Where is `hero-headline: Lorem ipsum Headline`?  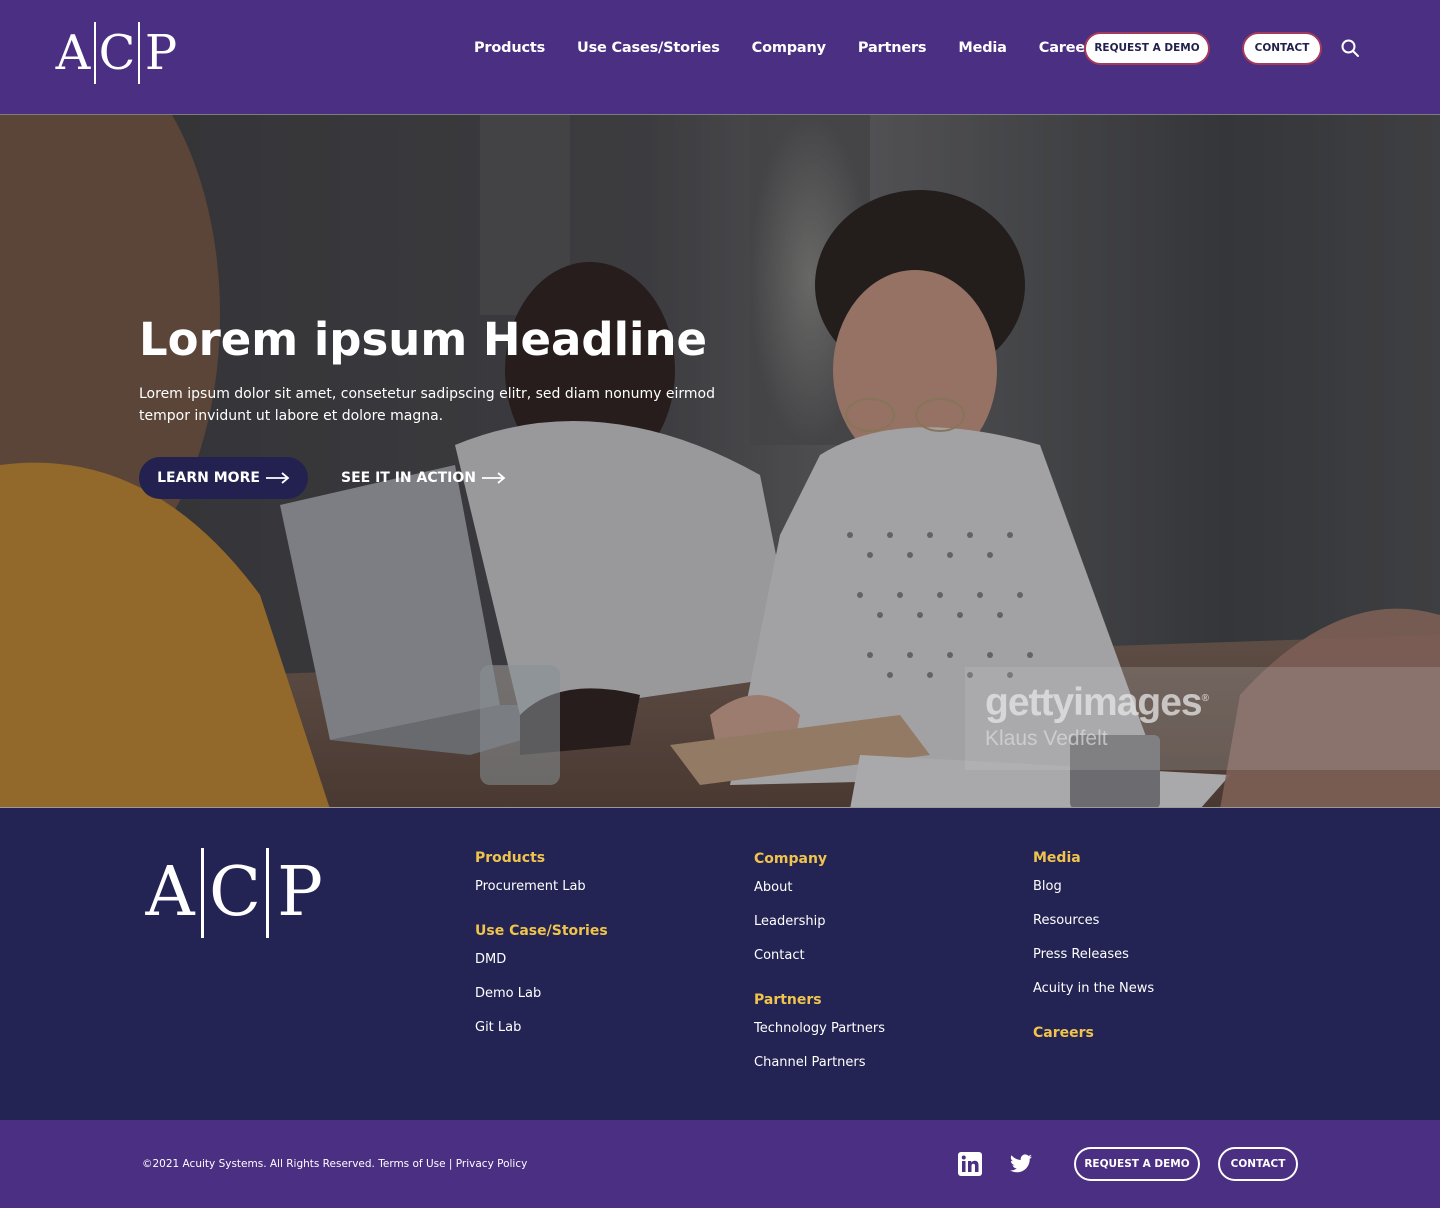
hero-headline: Lorem ipsum Headline is located at coordinates (423, 339).